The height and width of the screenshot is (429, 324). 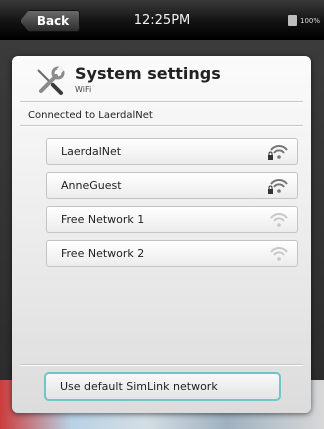 I want to click on footer-divider, so click(x=161, y=365).